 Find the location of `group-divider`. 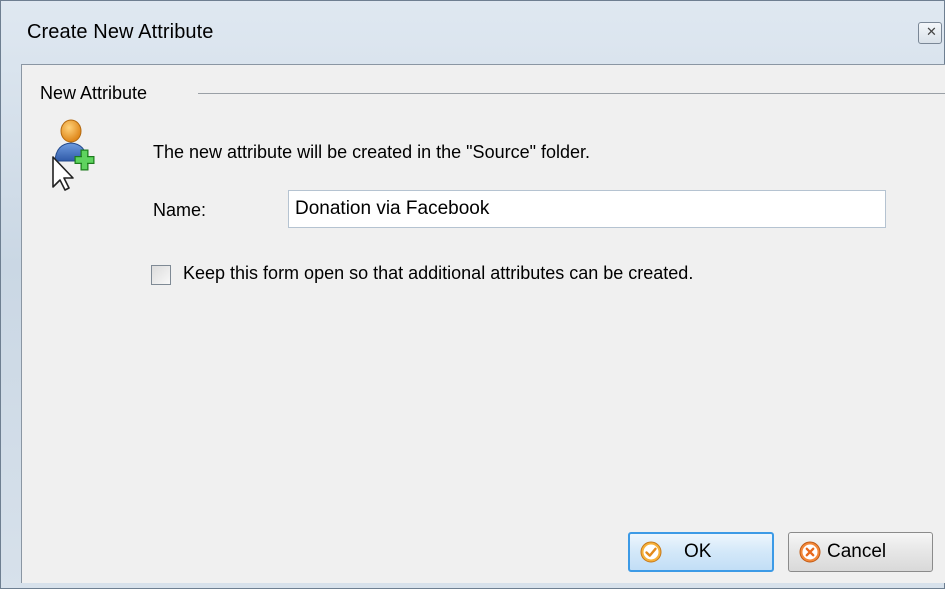

group-divider is located at coordinates (571, 93).